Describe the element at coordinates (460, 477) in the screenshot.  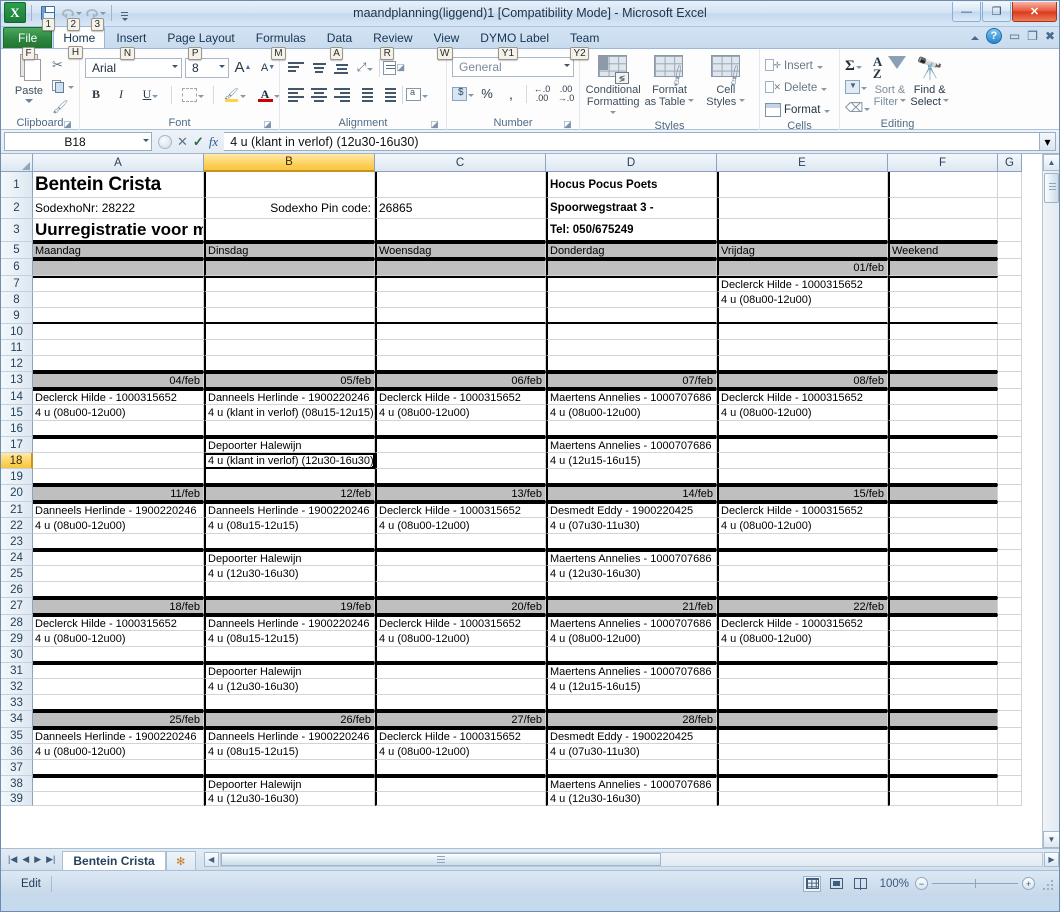
I see `cell-C19` at that location.